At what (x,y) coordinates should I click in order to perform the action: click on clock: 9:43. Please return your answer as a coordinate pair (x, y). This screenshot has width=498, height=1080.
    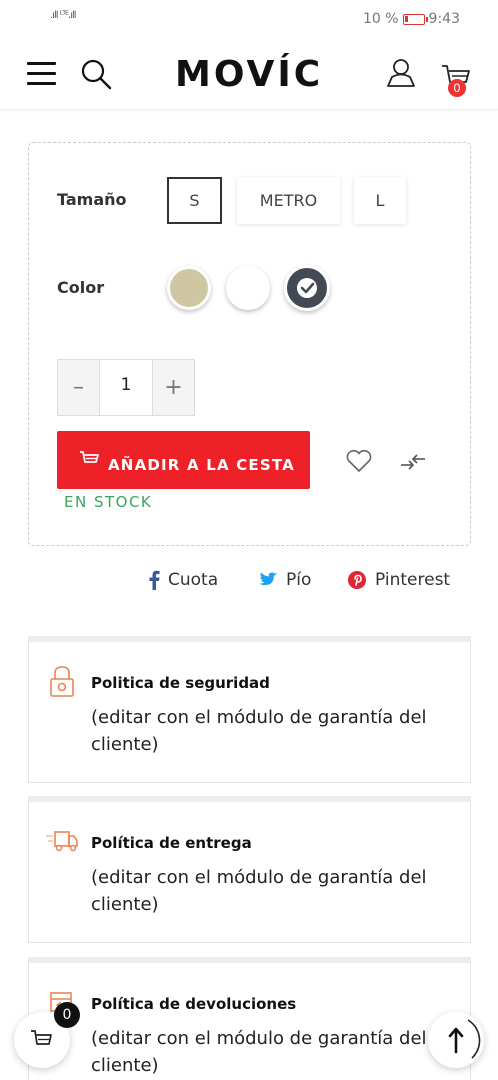
    Looking at the image, I should click on (444, 19).